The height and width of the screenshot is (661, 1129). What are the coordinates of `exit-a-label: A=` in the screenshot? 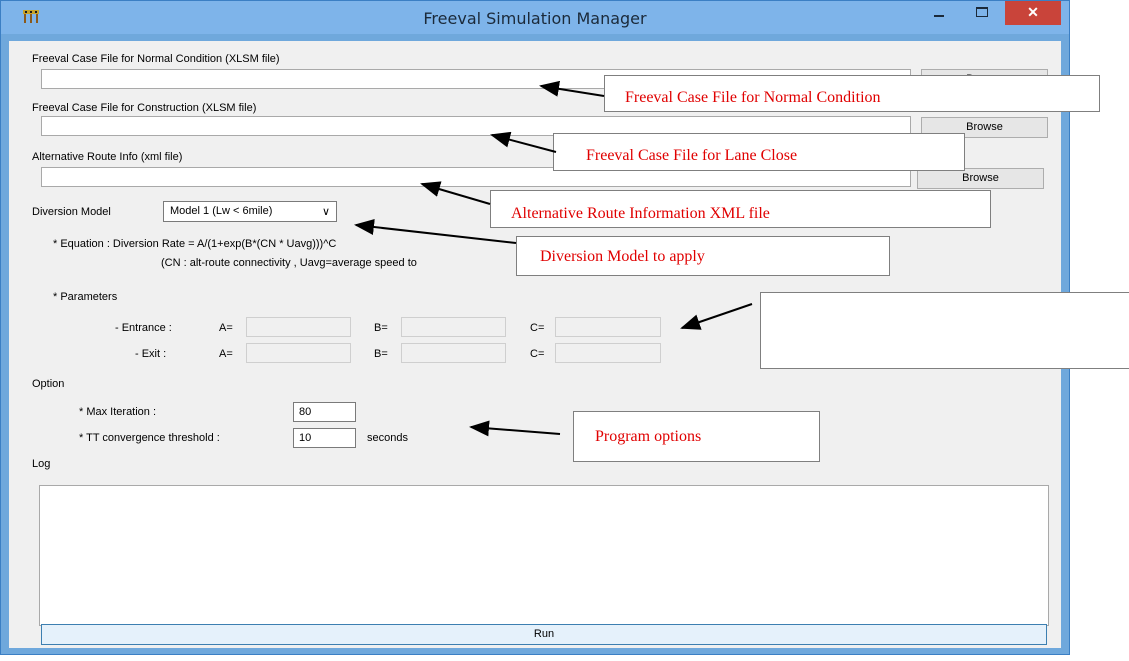 It's located at (226, 354).